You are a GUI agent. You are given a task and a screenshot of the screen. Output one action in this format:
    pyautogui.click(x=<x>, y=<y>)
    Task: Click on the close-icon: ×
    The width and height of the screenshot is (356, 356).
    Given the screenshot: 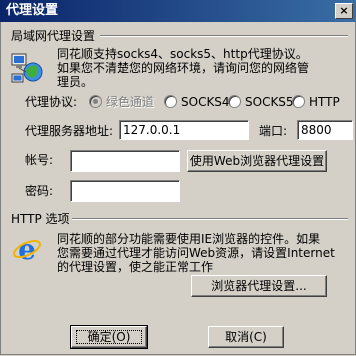 What is the action you would take?
    pyautogui.click(x=344, y=10)
    